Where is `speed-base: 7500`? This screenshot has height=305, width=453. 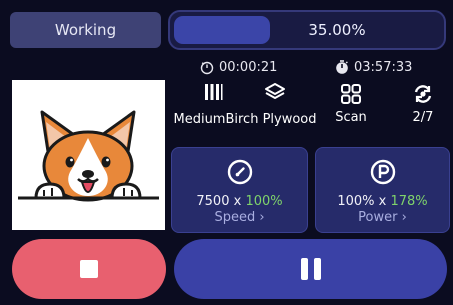
speed-base: 7500 is located at coordinates (213, 201).